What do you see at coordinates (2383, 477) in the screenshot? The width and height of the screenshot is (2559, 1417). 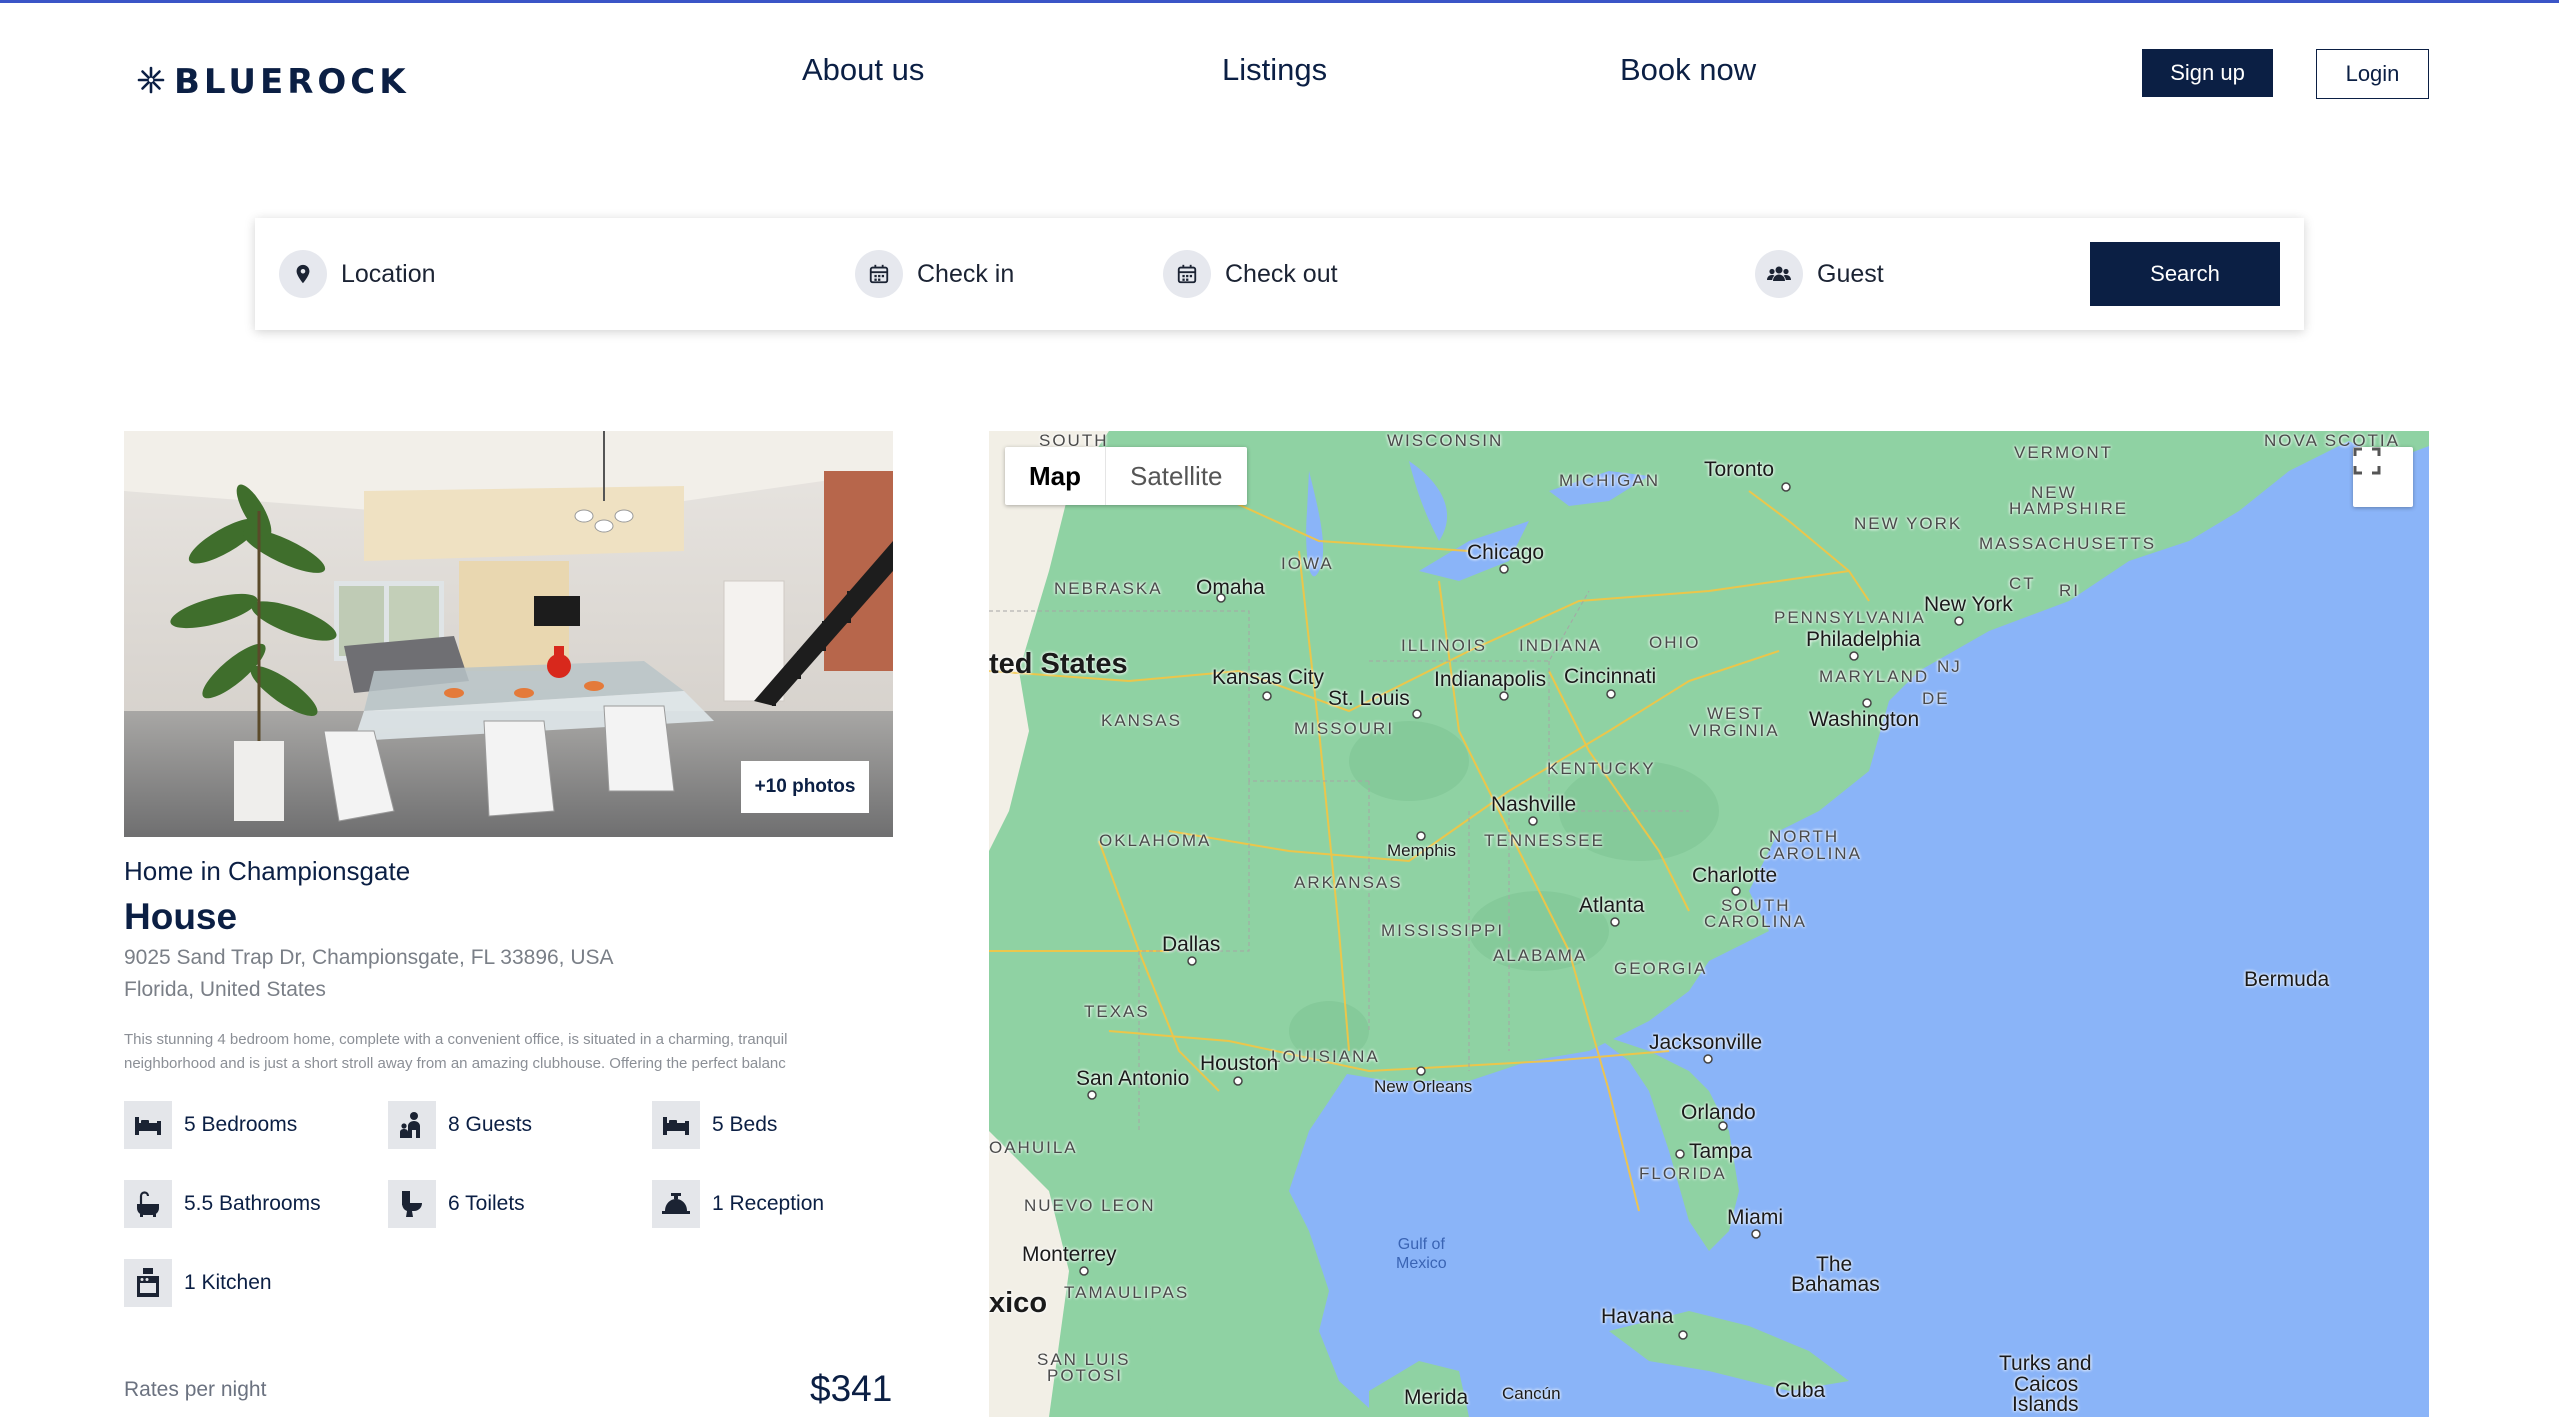 I see `fullscreen-button` at bounding box center [2383, 477].